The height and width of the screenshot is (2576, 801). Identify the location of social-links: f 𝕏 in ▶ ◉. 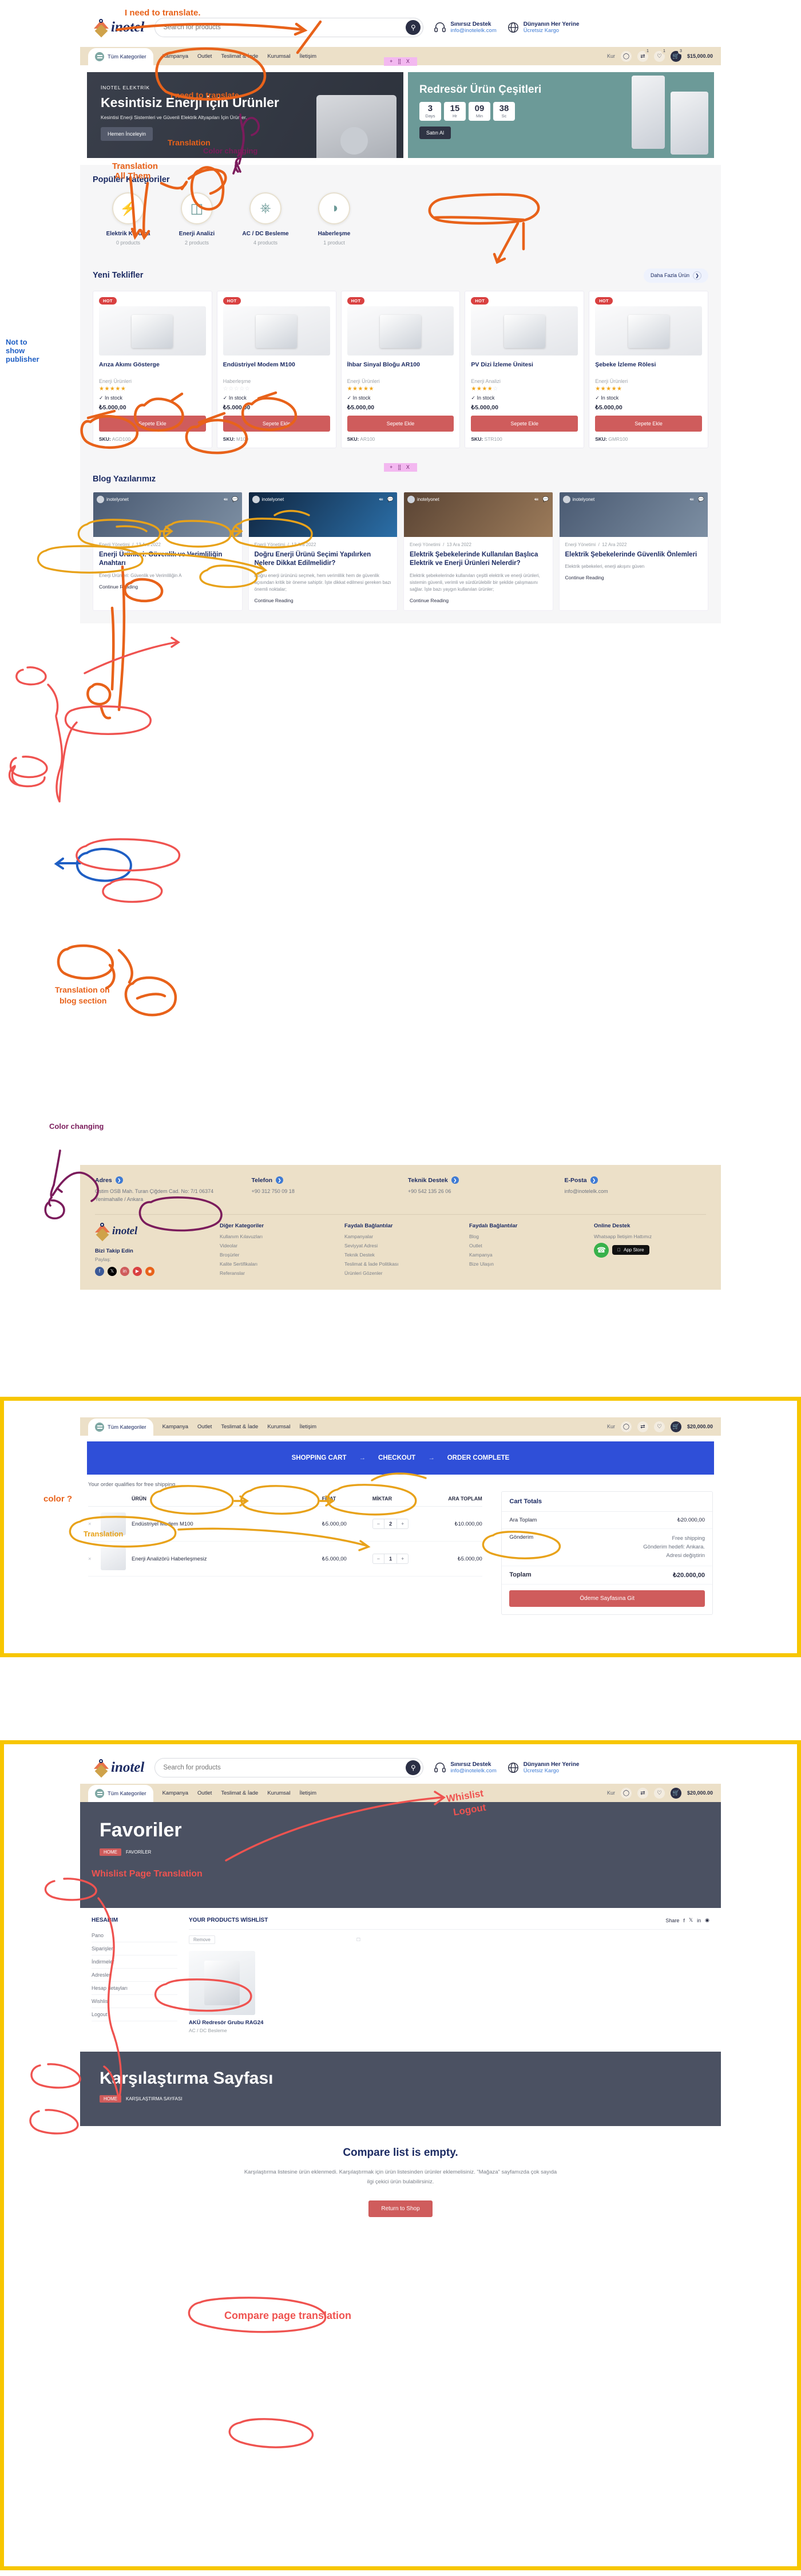
(151, 1271).